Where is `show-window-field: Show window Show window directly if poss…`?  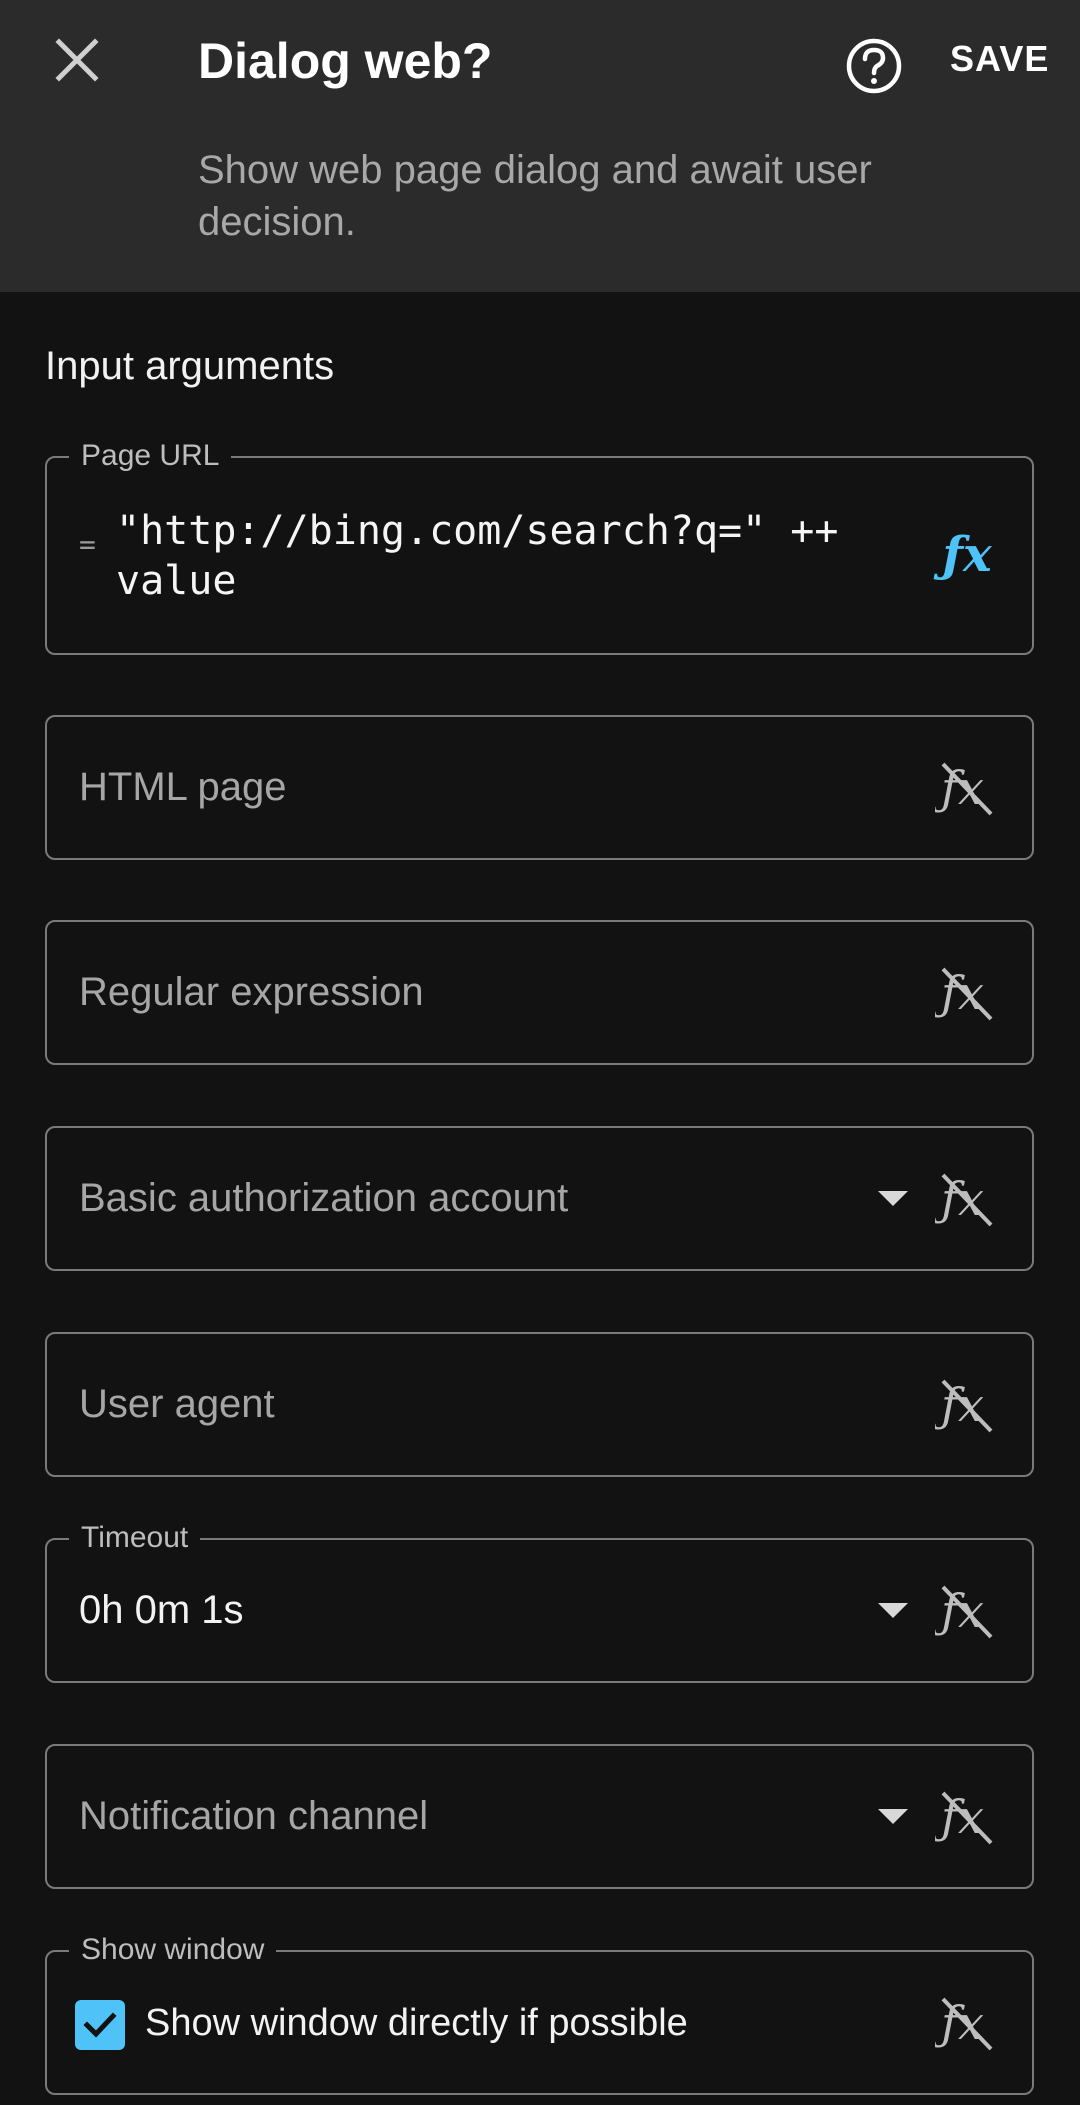
show-window-field: Show window Show window directly if poss… is located at coordinates (539, 2012).